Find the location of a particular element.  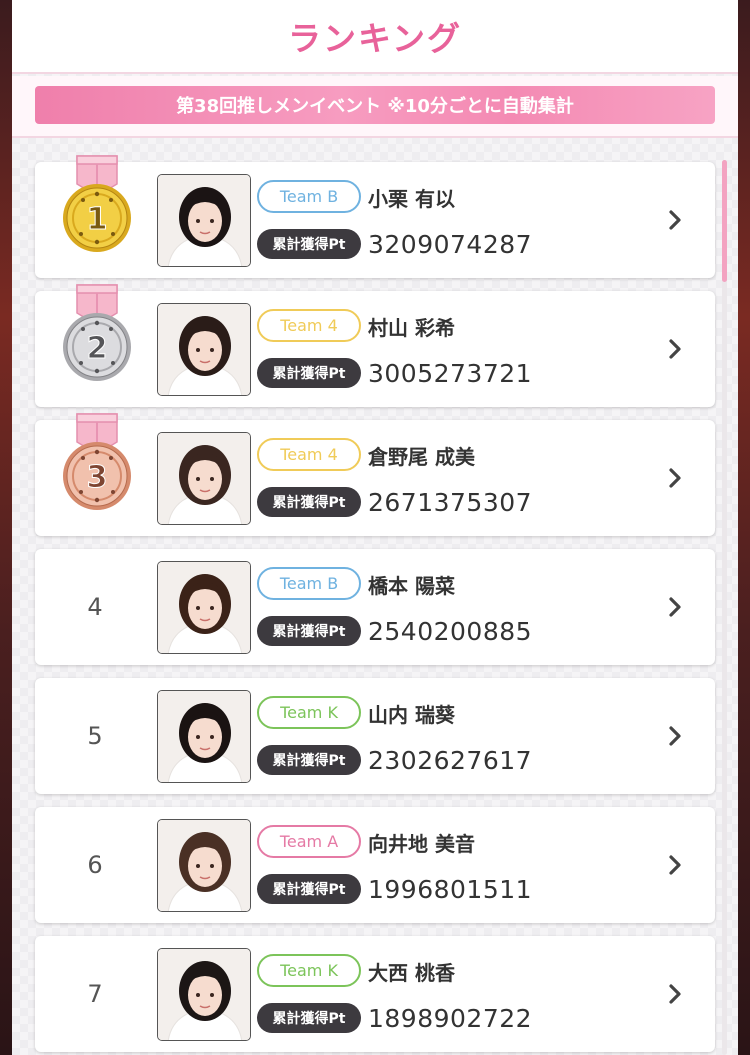

ranking-header: ランキング is located at coordinates (375, 37).